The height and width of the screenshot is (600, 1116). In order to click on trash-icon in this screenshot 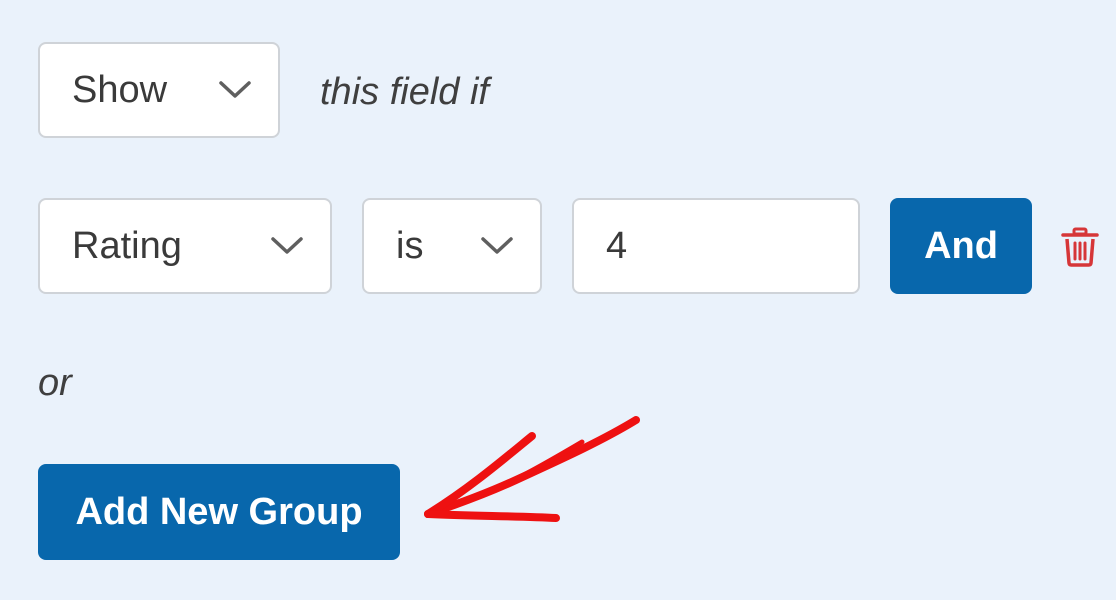, I will do `click(1080, 247)`.